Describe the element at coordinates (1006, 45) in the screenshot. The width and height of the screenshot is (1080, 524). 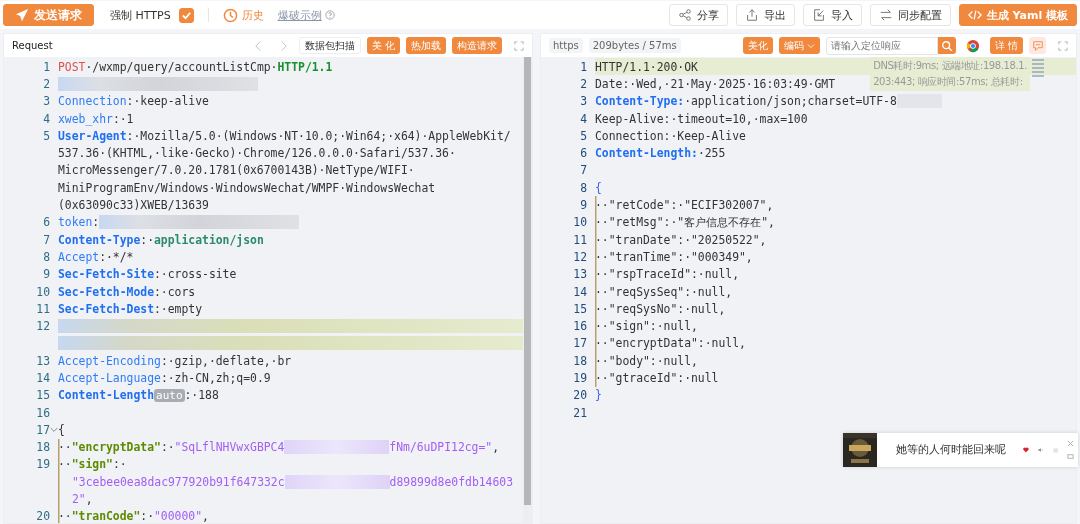
I see `details-button: 详 情` at that location.